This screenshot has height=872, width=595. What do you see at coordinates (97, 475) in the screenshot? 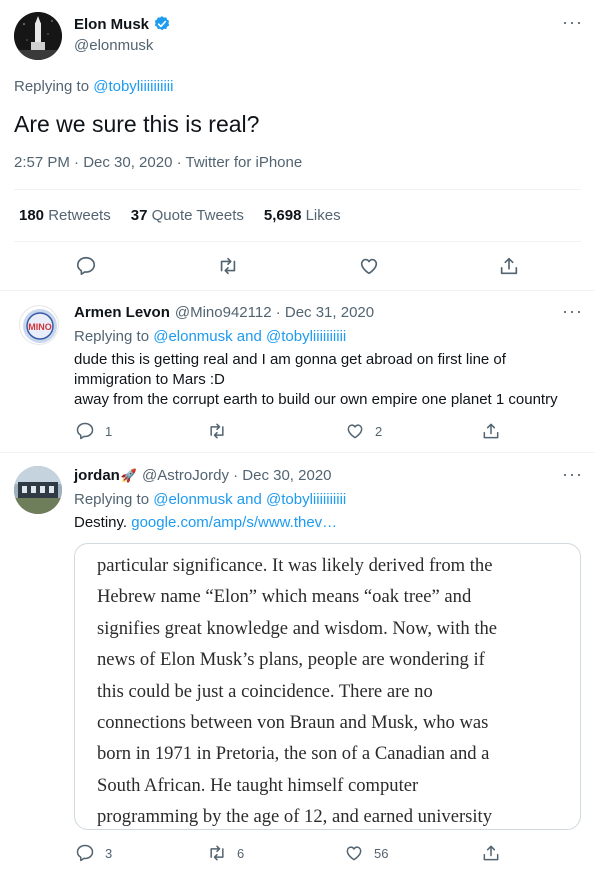
I see `author-name: jordan` at bounding box center [97, 475].